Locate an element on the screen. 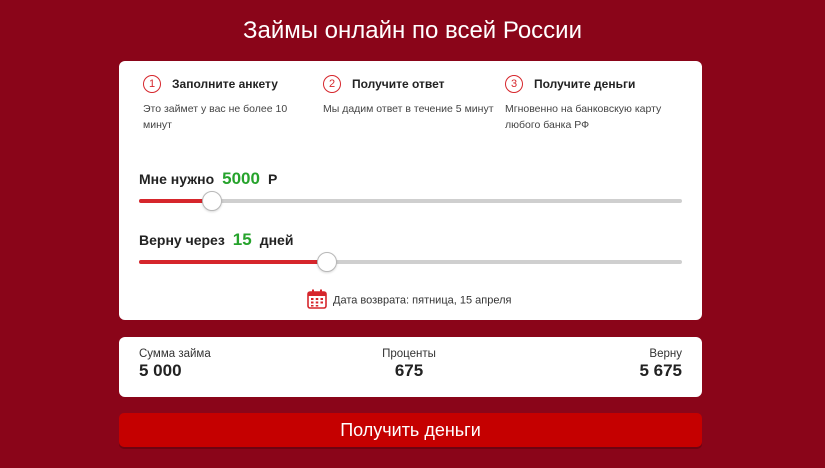 The image size is (825, 468). step-number-1: 1 is located at coordinates (152, 84).